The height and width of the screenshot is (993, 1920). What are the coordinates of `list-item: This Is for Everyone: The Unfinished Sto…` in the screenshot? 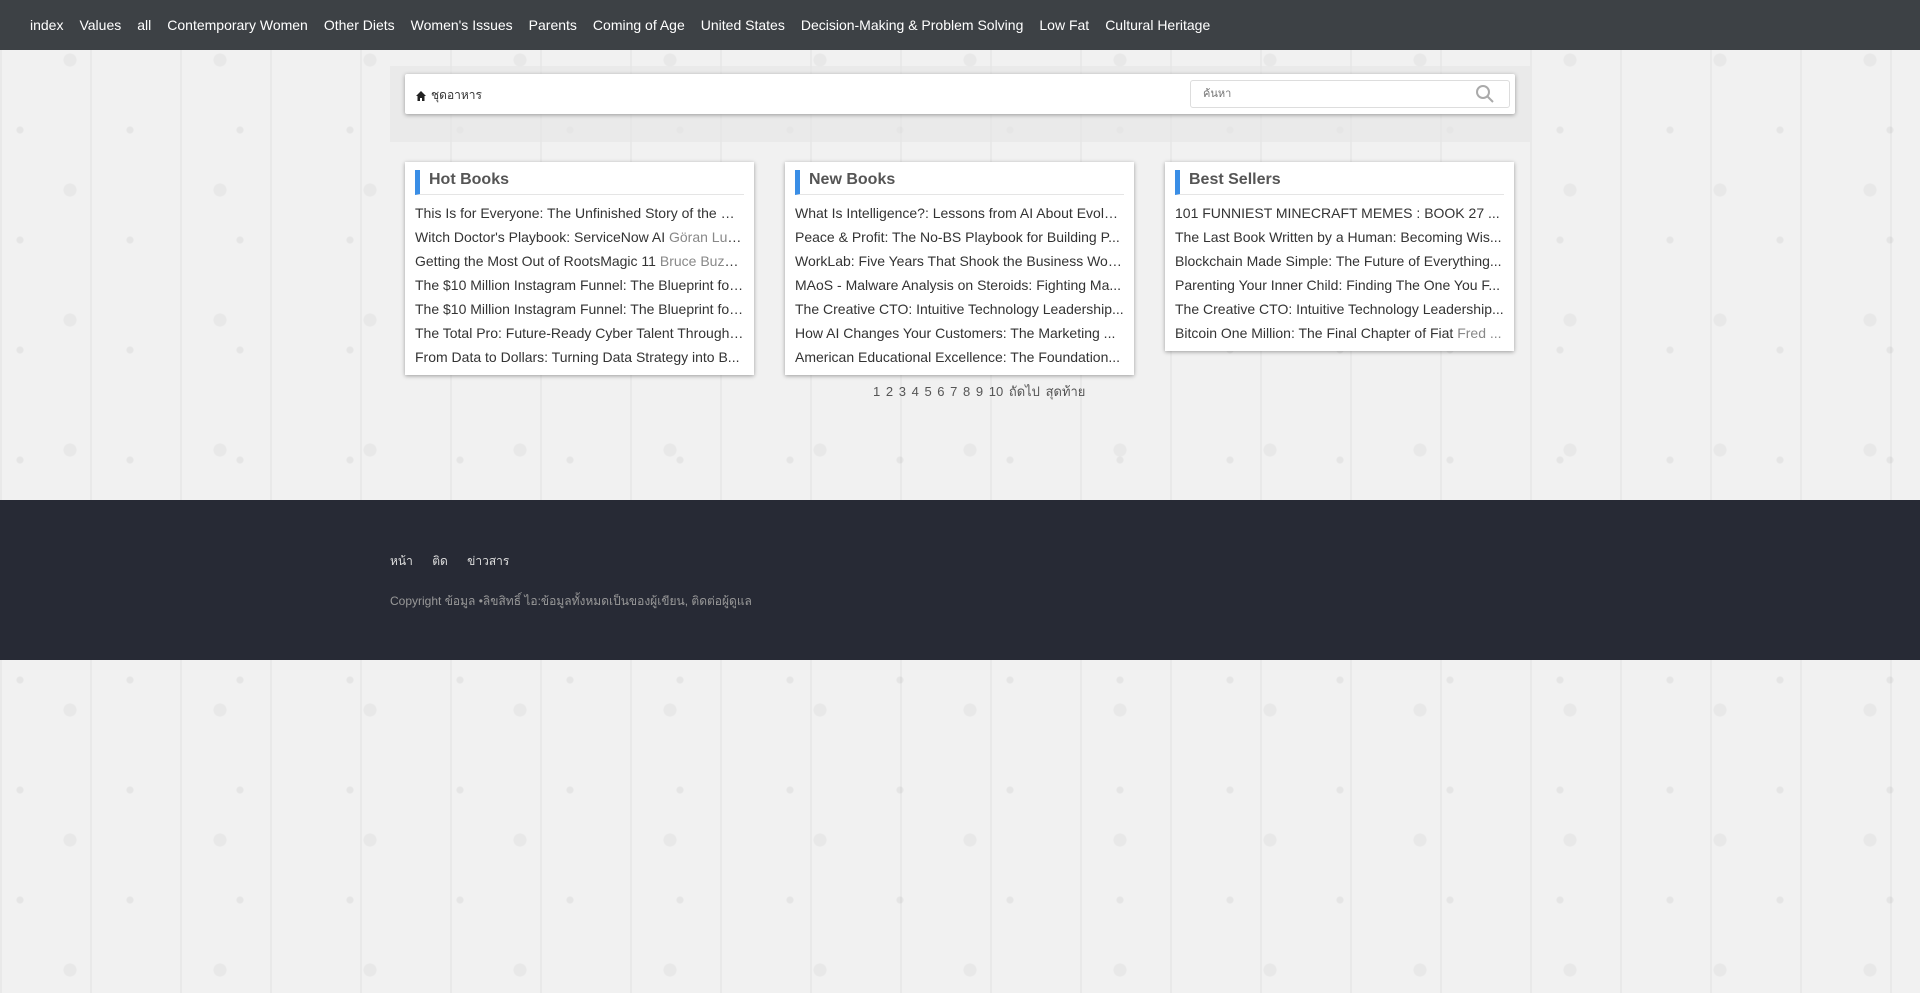 It's located at (579, 213).